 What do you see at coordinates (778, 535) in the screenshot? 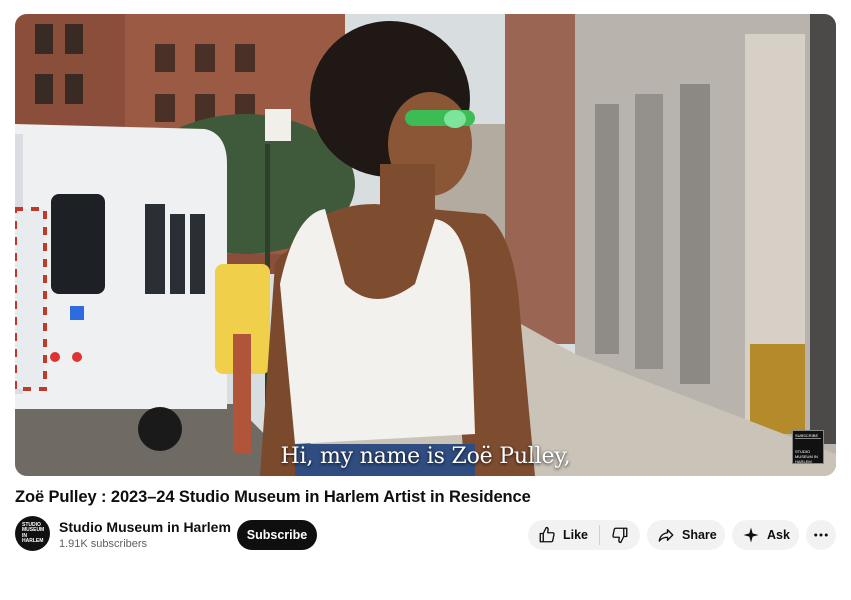
I see `ask-label: Ask` at bounding box center [778, 535].